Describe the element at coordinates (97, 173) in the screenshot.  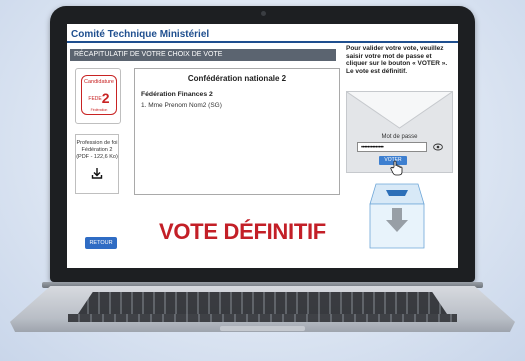
I see `download-icon` at that location.